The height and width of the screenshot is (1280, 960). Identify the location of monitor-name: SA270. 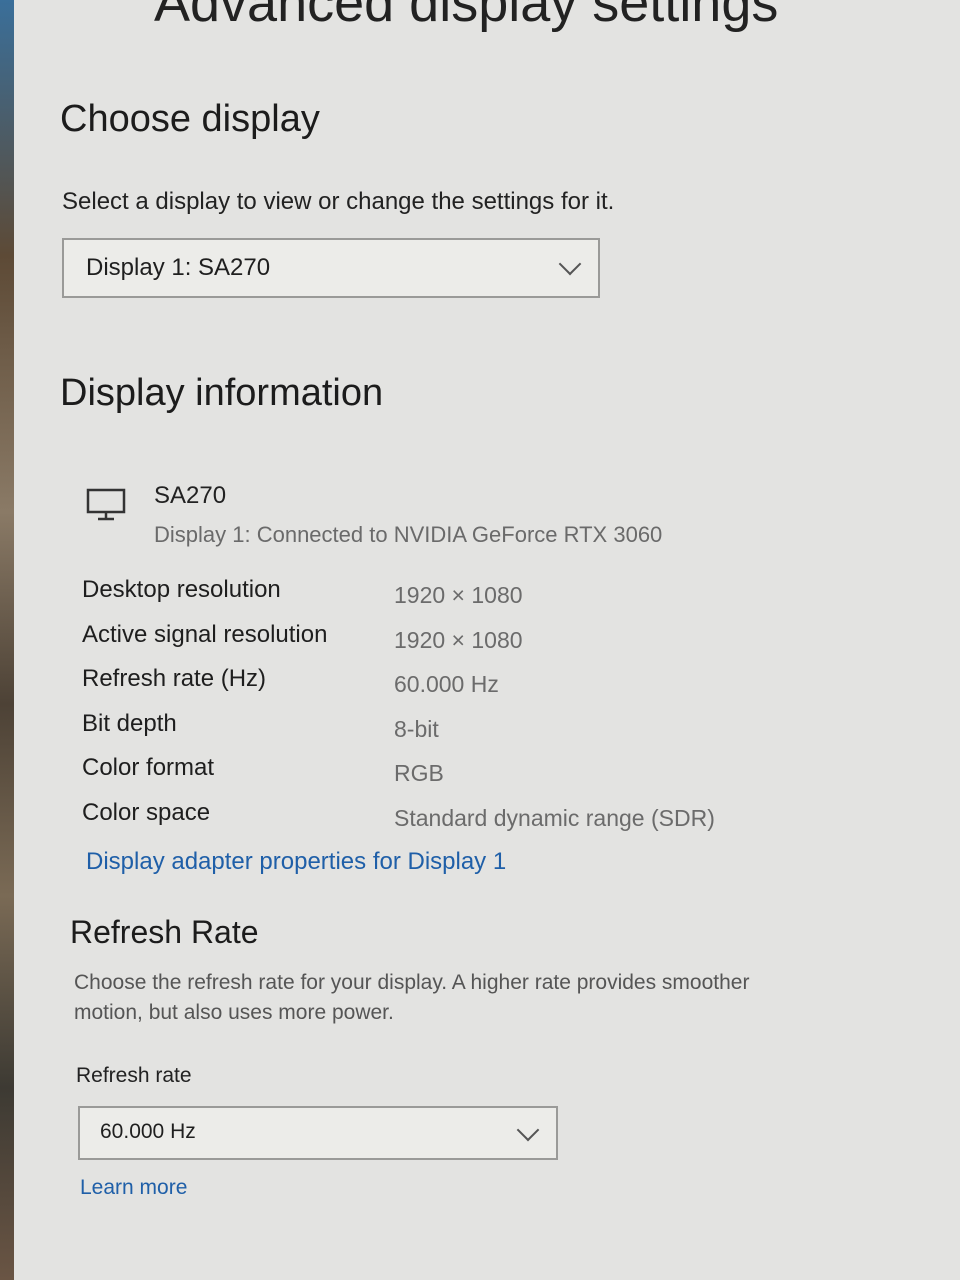
(190, 495).